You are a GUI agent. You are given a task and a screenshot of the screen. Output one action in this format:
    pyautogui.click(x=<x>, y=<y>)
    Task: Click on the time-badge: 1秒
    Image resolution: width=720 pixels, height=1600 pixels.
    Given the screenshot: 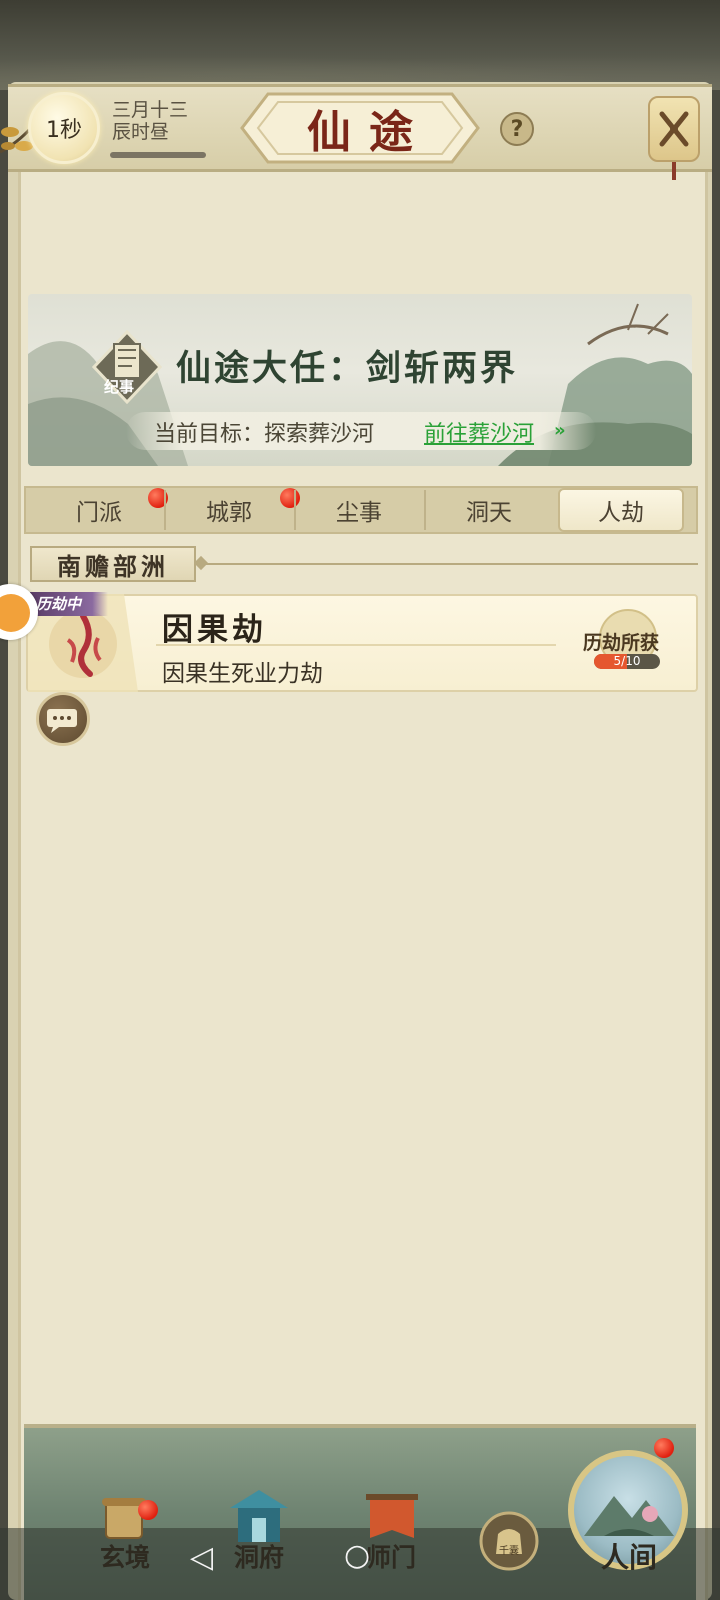 What is the action you would take?
    pyautogui.click(x=64, y=128)
    